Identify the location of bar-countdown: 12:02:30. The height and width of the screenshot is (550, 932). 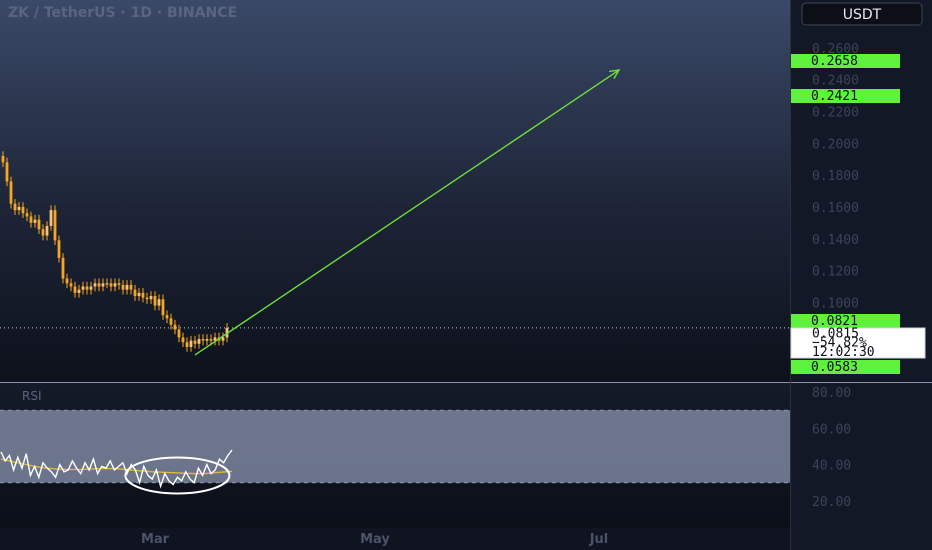
(843, 352).